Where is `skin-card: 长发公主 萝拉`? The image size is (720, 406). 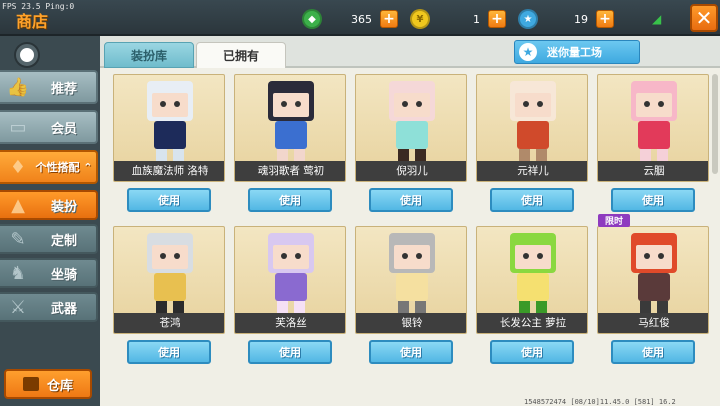
skin-card: 长发公主 萝拉 is located at coordinates (532, 280).